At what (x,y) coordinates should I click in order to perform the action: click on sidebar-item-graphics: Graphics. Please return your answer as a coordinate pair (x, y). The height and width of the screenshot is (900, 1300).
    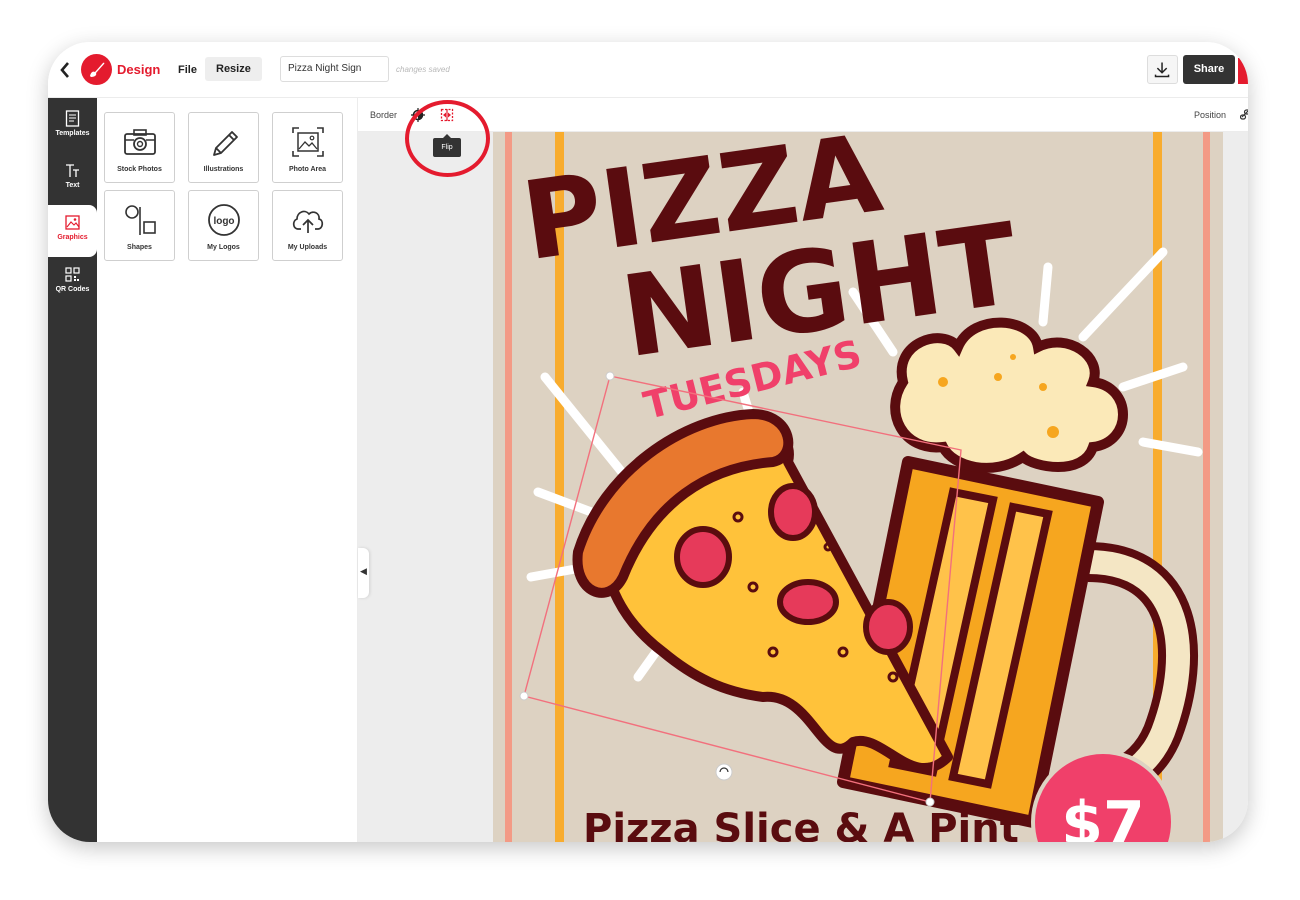
    Looking at the image, I should click on (72, 231).